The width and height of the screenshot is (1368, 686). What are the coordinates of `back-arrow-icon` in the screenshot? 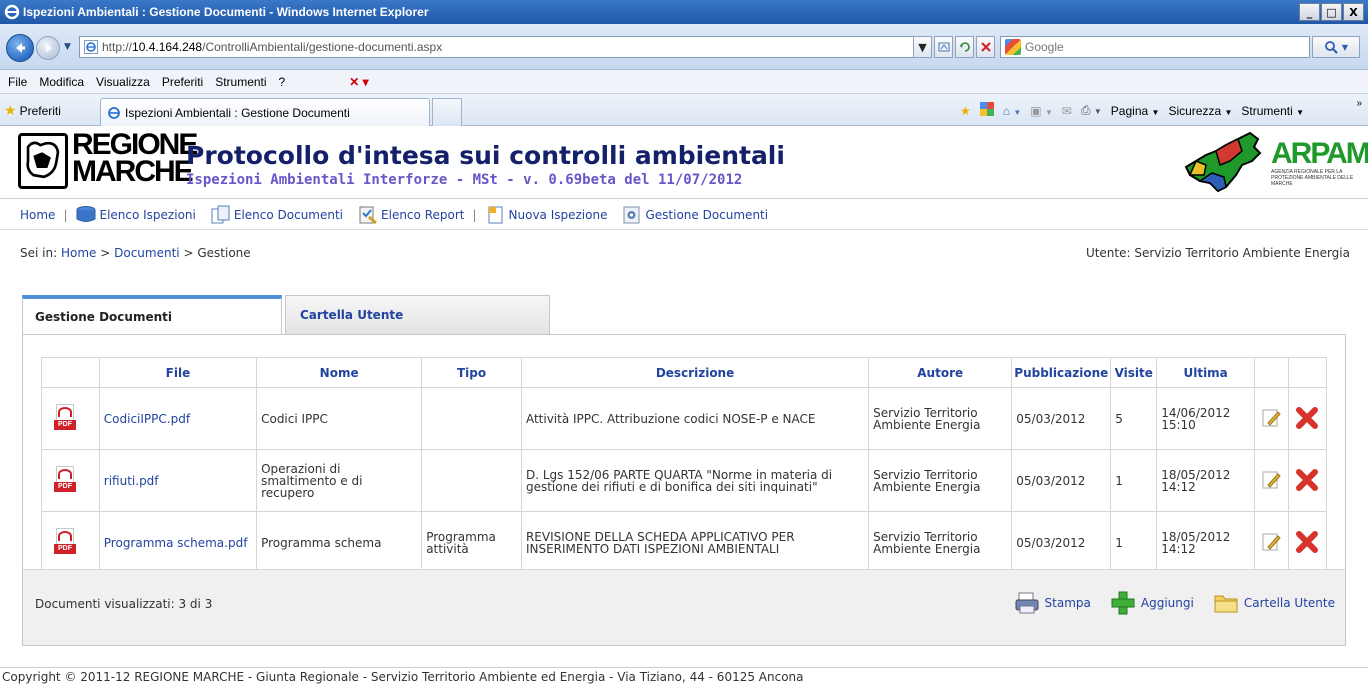 It's located at (20, 48).